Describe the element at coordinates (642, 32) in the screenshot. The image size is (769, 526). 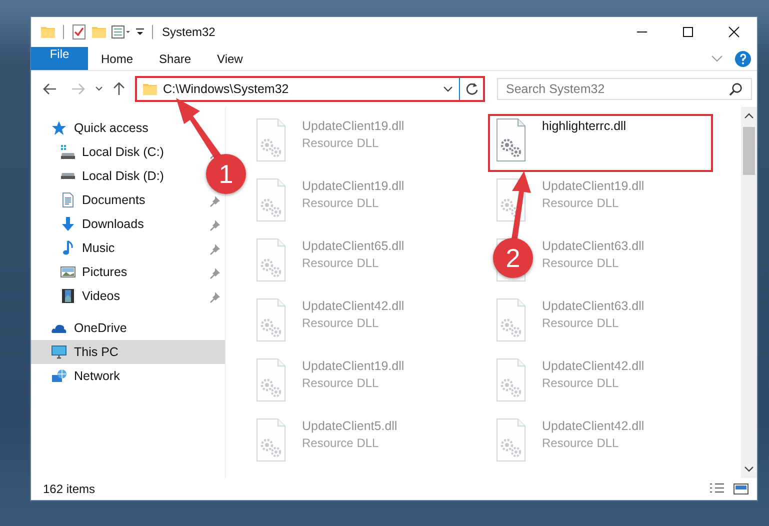
I see `minimize-icon` at that location.